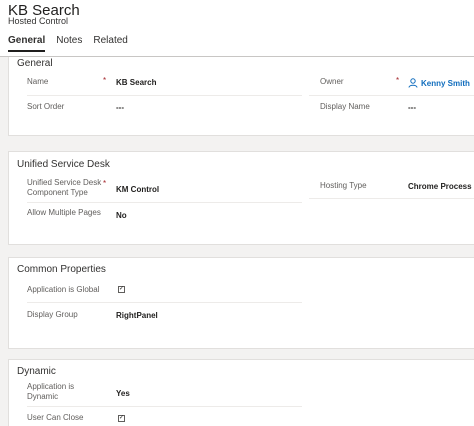 This screenshot has width=474, height=426. What do you see at coordinates (52, 314) in the screenshot?
I see `display-group-label: Display Group` at bounding box center [52, 314].